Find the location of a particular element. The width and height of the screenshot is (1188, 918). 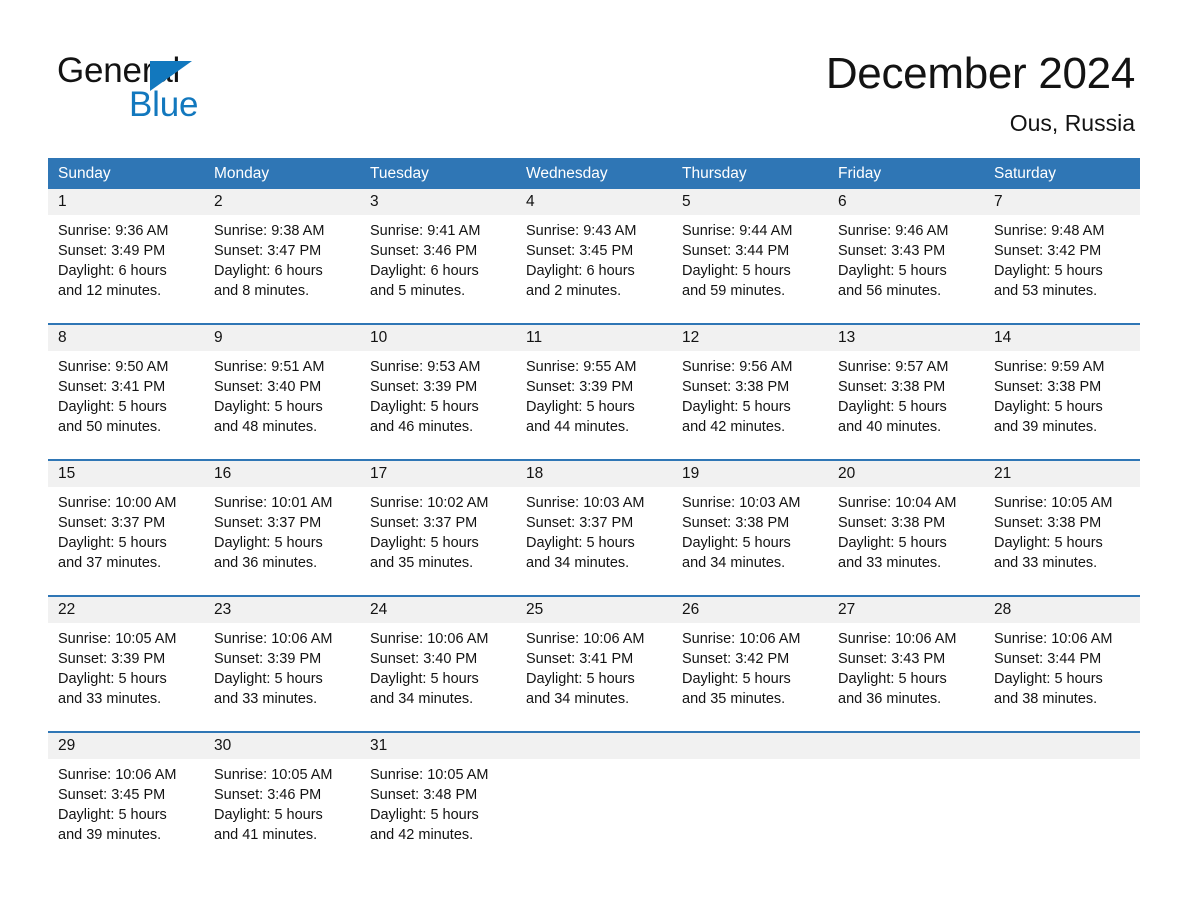

general-blue-logo: General Blue is located at coordinates (187, 88).